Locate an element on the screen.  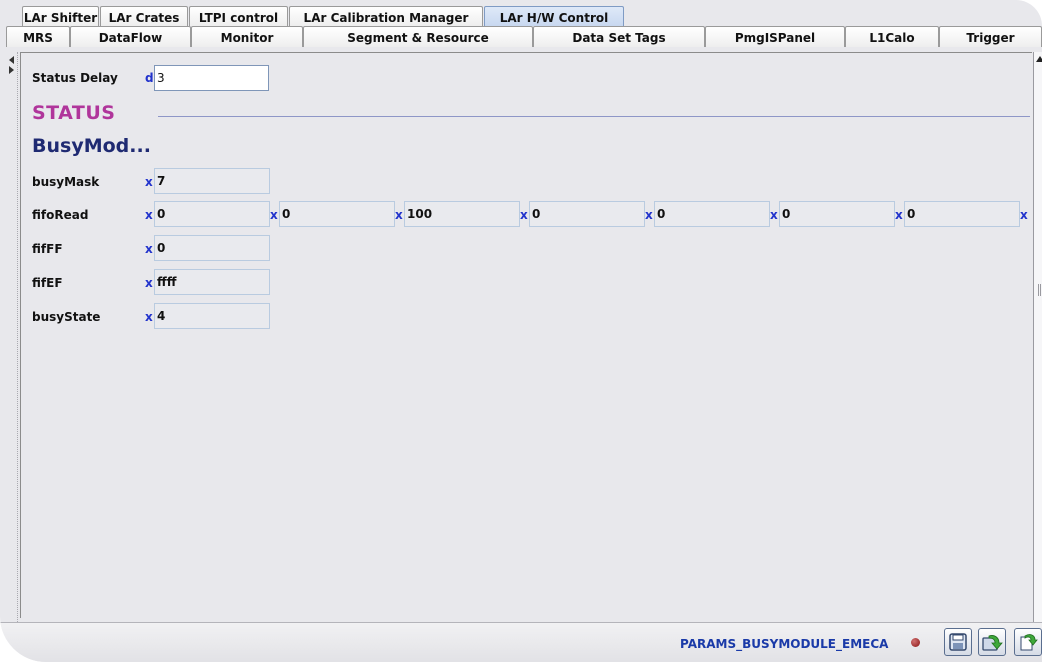
fiforead-type-4: x is located at coordinates (649, 215).